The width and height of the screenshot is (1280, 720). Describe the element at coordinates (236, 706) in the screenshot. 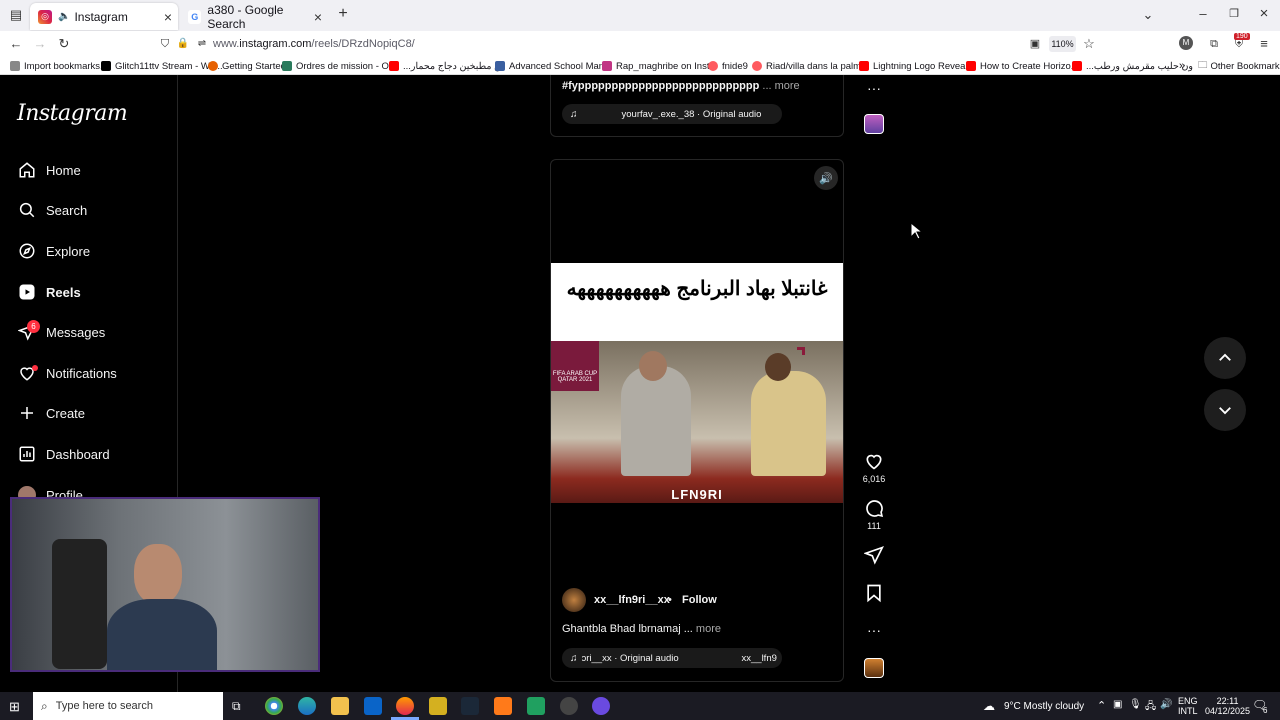

I see `task-view-icon: ⧉` at that location.